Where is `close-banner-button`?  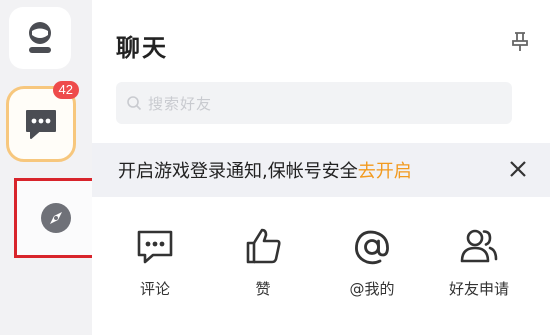
close-banner-button is located at coordinates (518, 171).